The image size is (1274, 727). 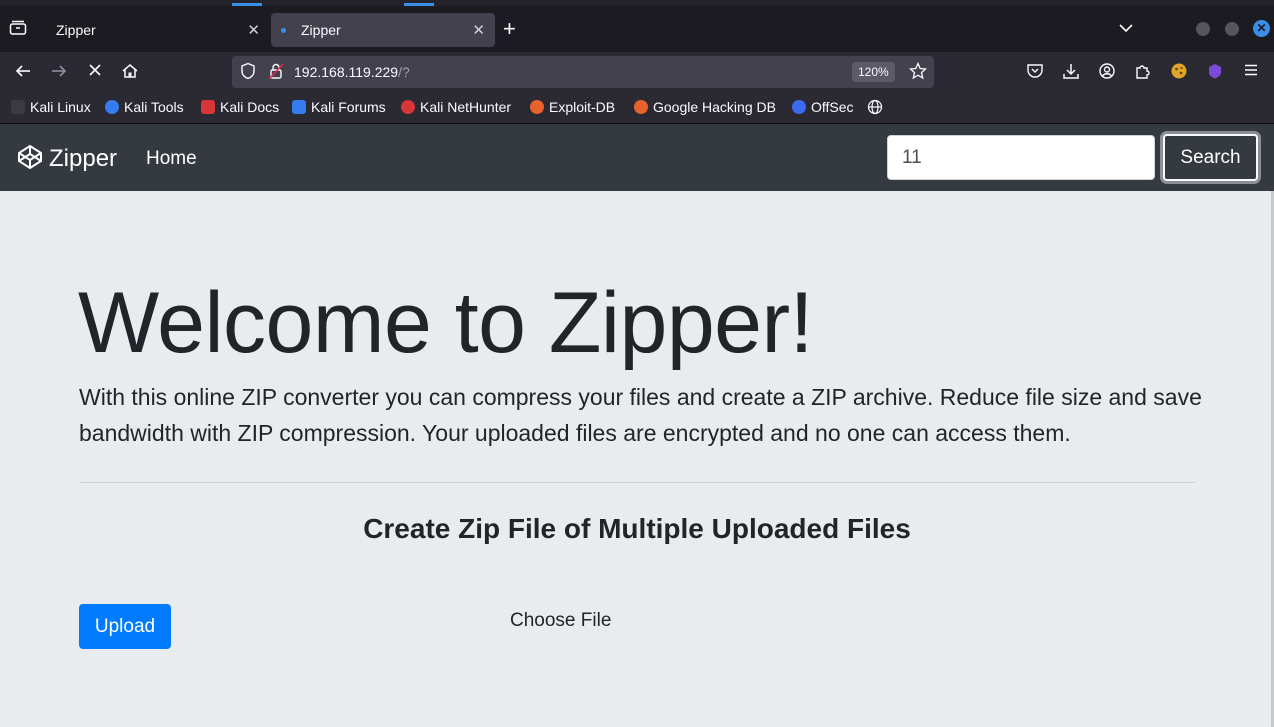 I want to click on home-icon, so click(x=130, y=72).